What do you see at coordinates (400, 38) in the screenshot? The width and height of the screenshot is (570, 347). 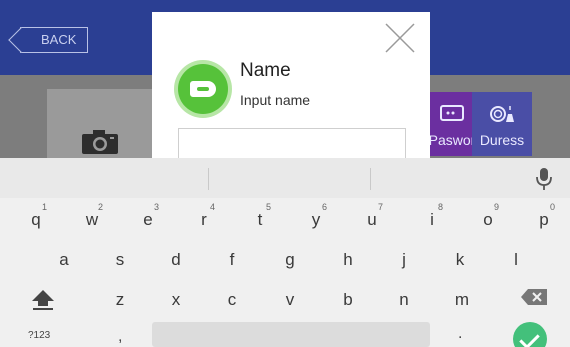 I see `close-icon` at bounding box center [400, 38].